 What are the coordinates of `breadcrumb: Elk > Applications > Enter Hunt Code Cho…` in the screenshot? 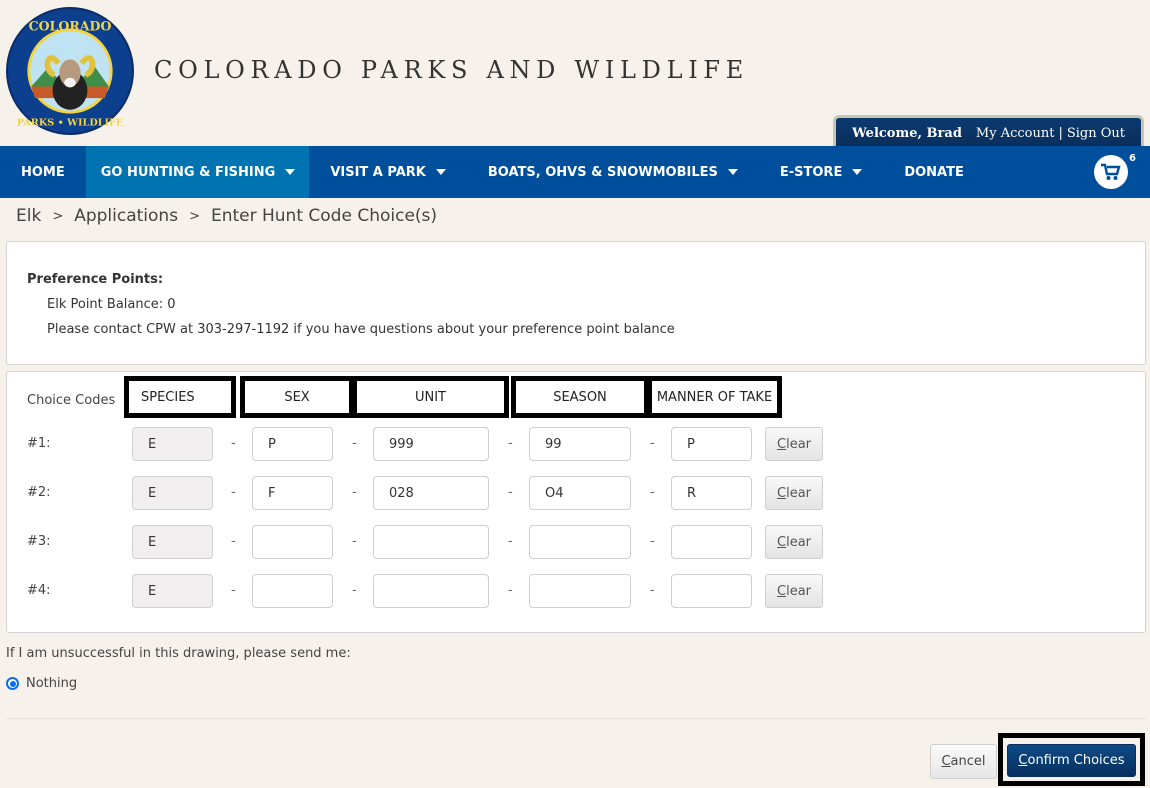 It's located at (226, 216).